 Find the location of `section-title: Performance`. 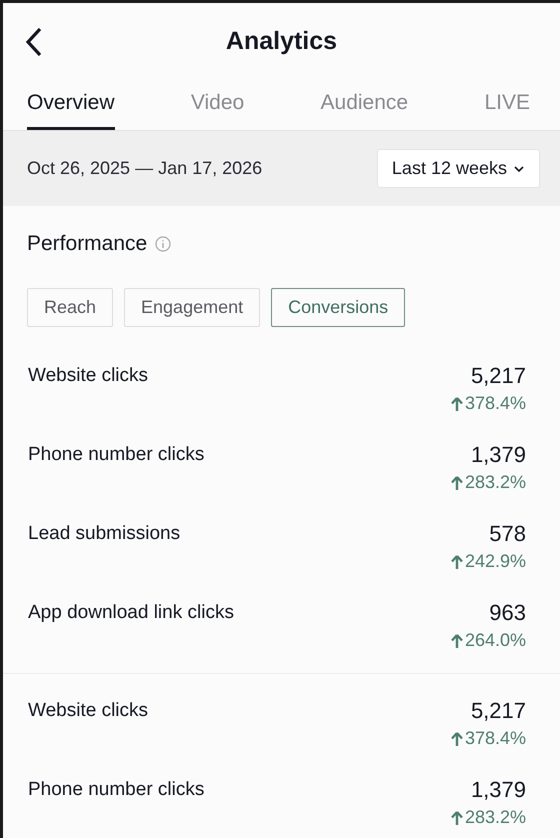

section-title: Performance is located at coordinates (87, 244).